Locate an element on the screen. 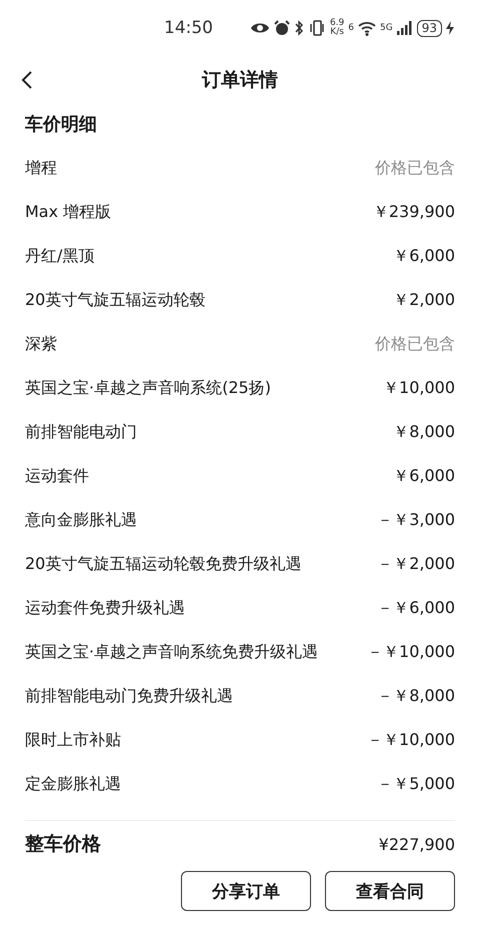  item-label: 定金膨胀礼遇 is located at coordinates (73, 784).